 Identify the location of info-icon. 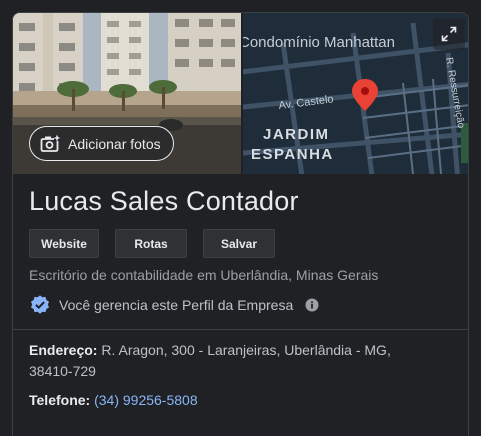
(312, 305).